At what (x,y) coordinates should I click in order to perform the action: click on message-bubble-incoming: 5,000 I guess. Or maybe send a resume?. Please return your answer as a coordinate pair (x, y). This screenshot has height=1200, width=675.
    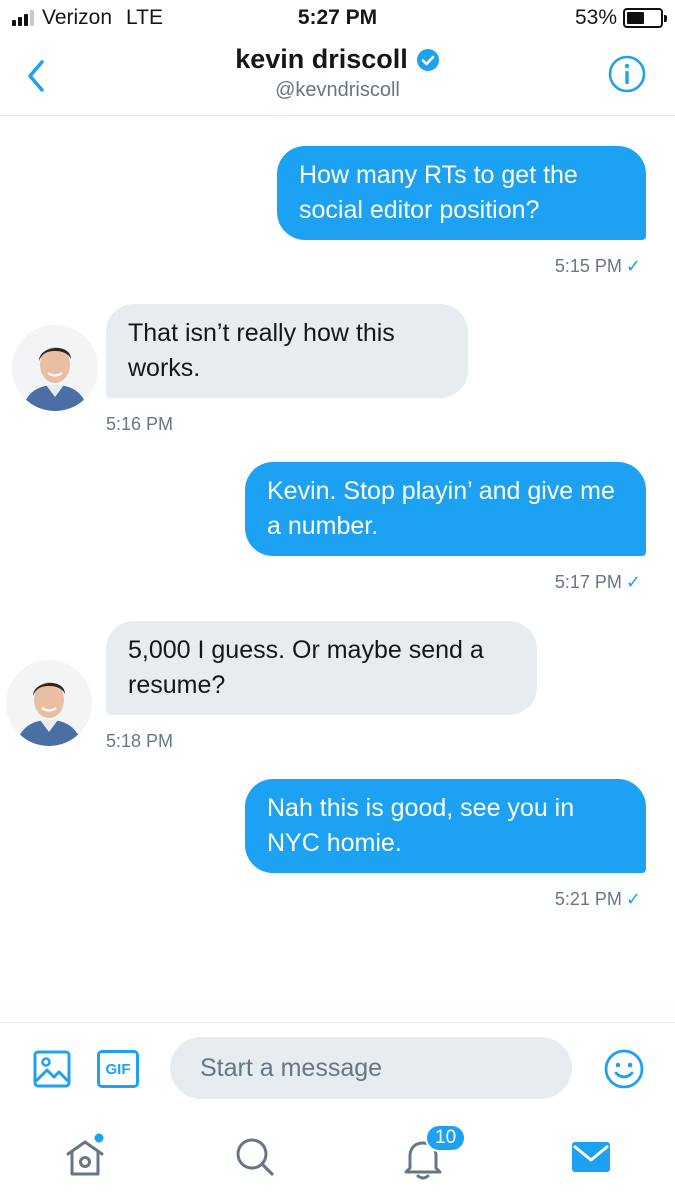
    Looking at the image, I should click on (321, 668).